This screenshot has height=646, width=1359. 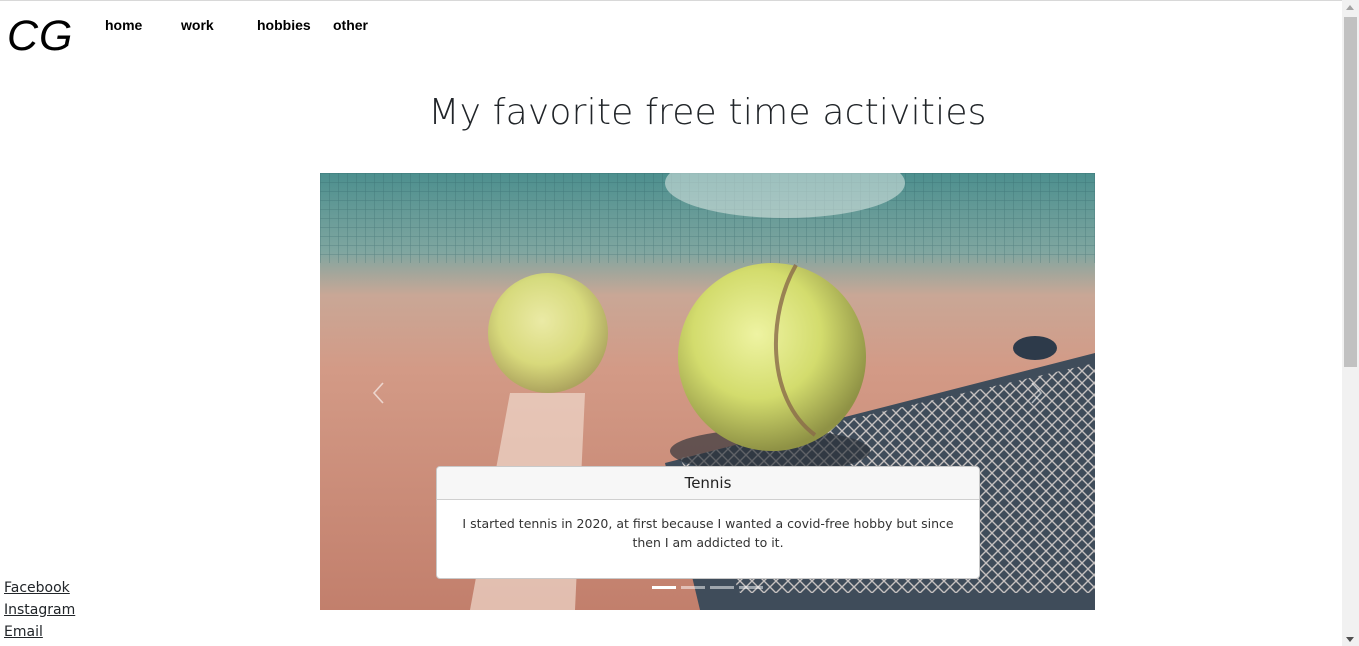 I want to click on facebook-link: Facebook, so click(x=39, y=588).